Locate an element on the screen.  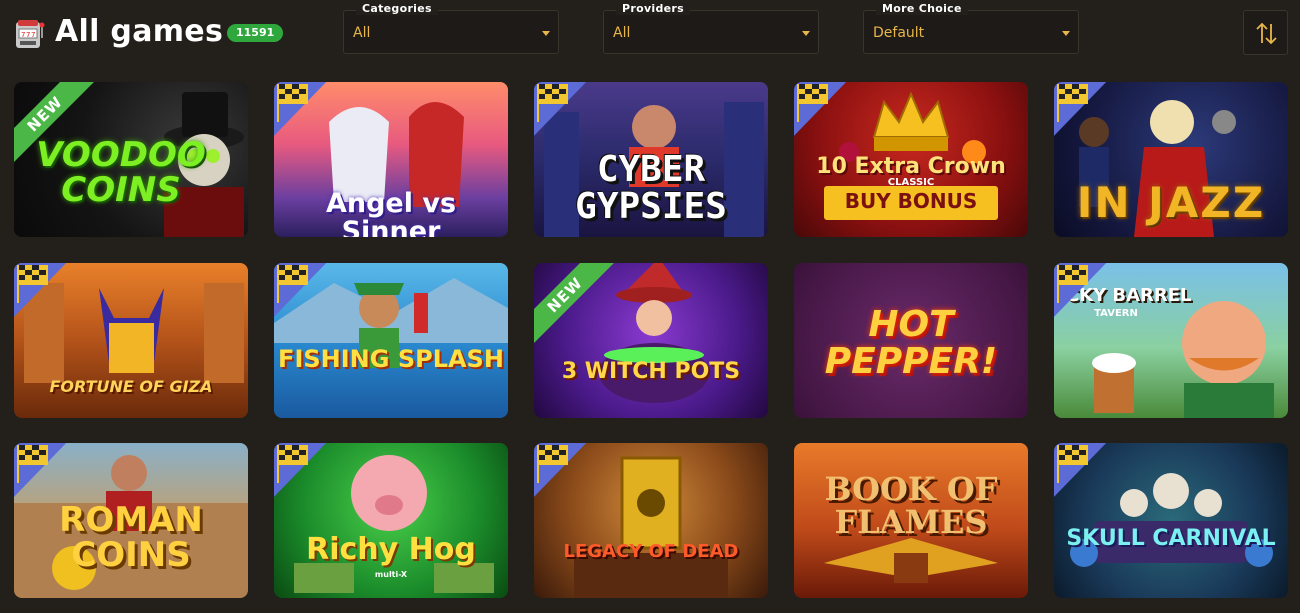
game-bonus-label: BUY BONUS is located at coordinates (911, 201).